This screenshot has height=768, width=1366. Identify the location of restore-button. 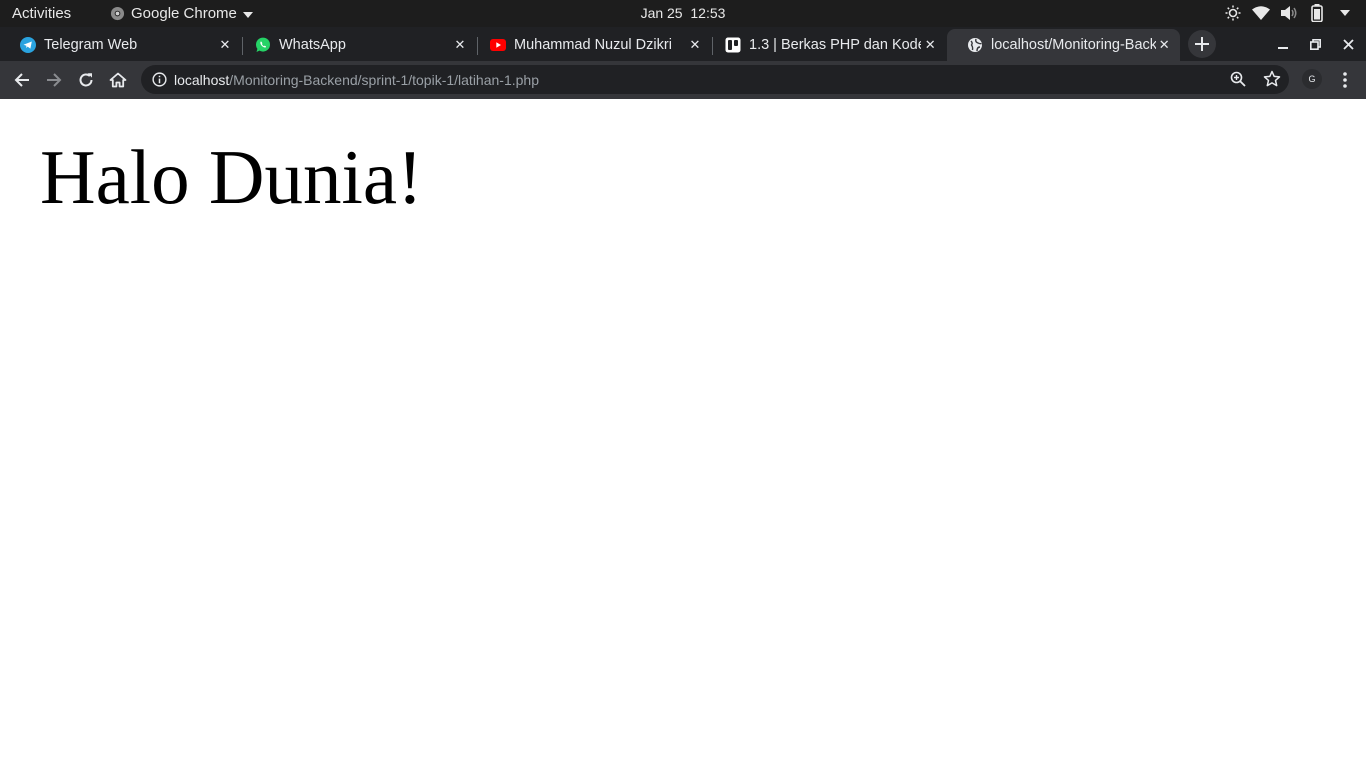
(1315, 44).